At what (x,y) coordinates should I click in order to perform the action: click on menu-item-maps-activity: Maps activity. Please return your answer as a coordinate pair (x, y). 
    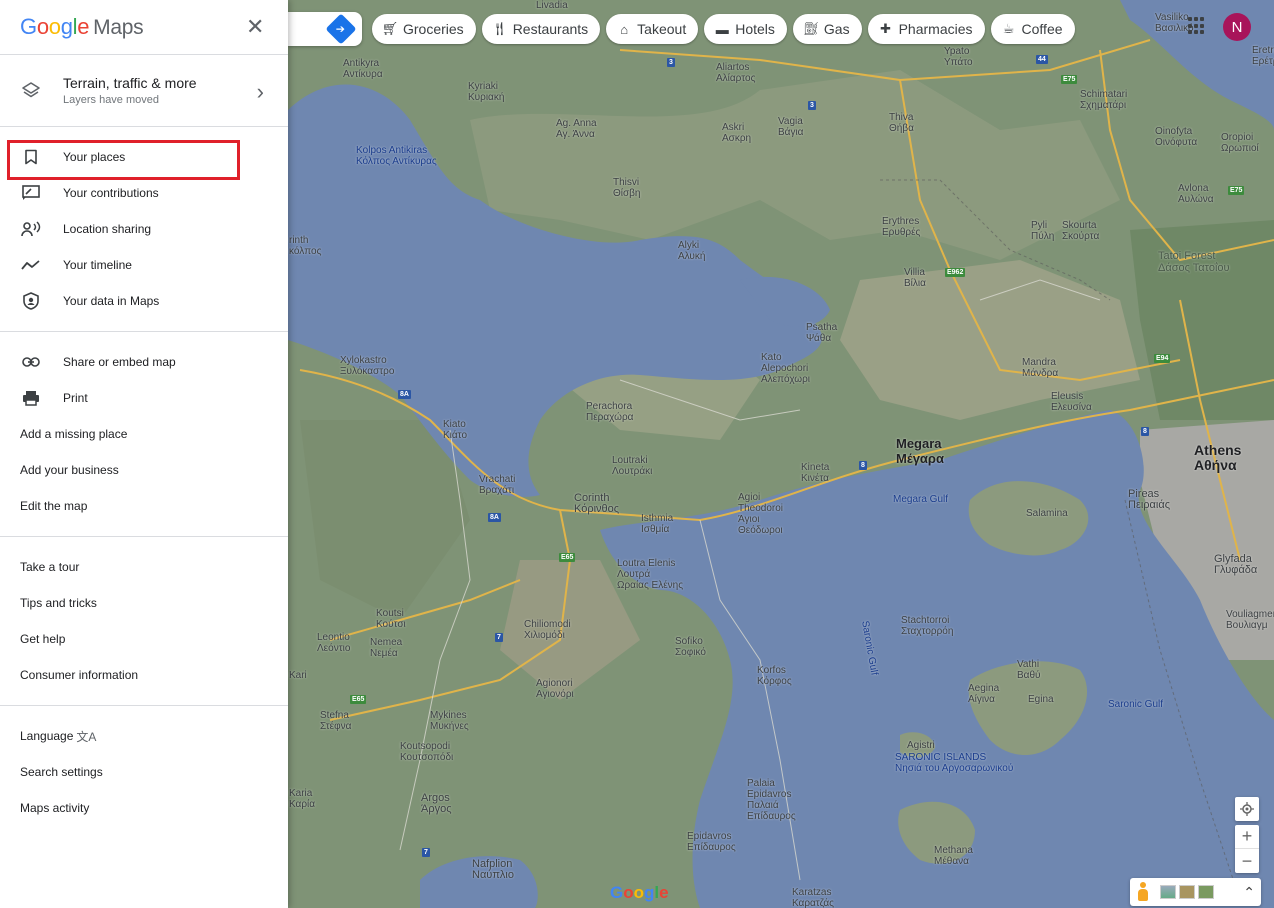
    Looking at the image, I should click on (144, 808).